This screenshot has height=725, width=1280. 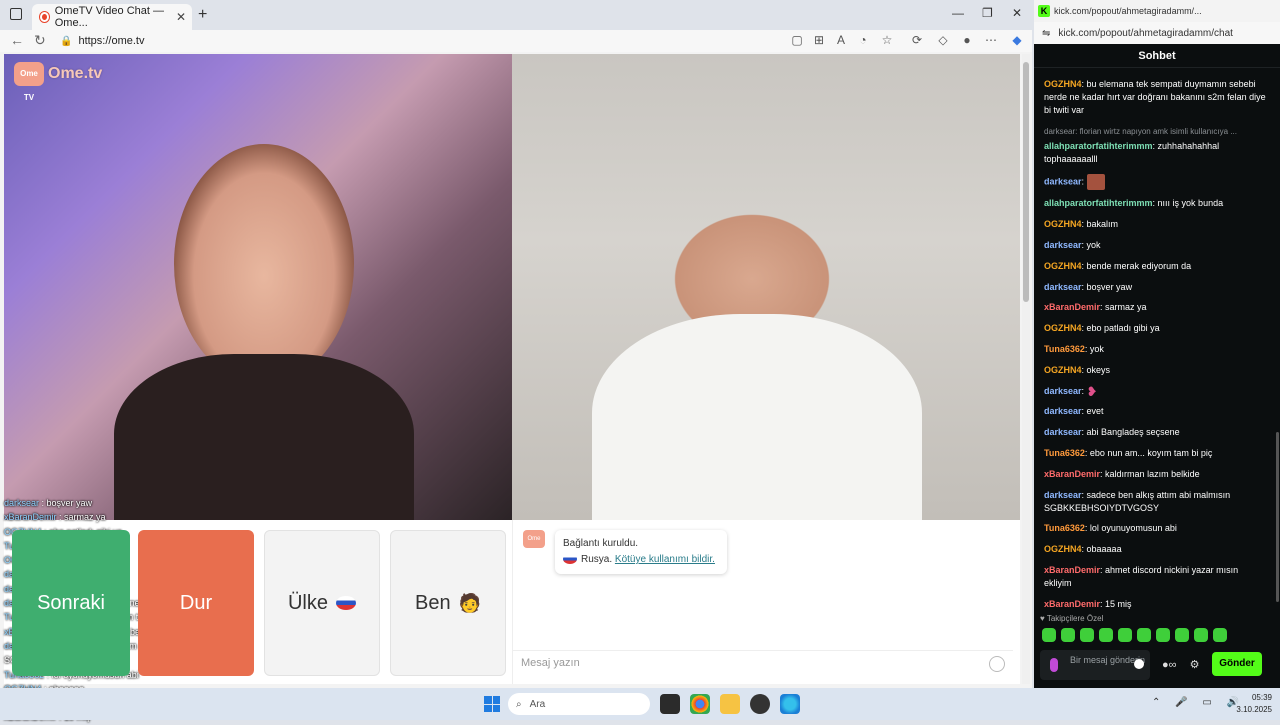 I want to click on chat-input: Bir mesaj gönderin, so click(x=1095, y=665).